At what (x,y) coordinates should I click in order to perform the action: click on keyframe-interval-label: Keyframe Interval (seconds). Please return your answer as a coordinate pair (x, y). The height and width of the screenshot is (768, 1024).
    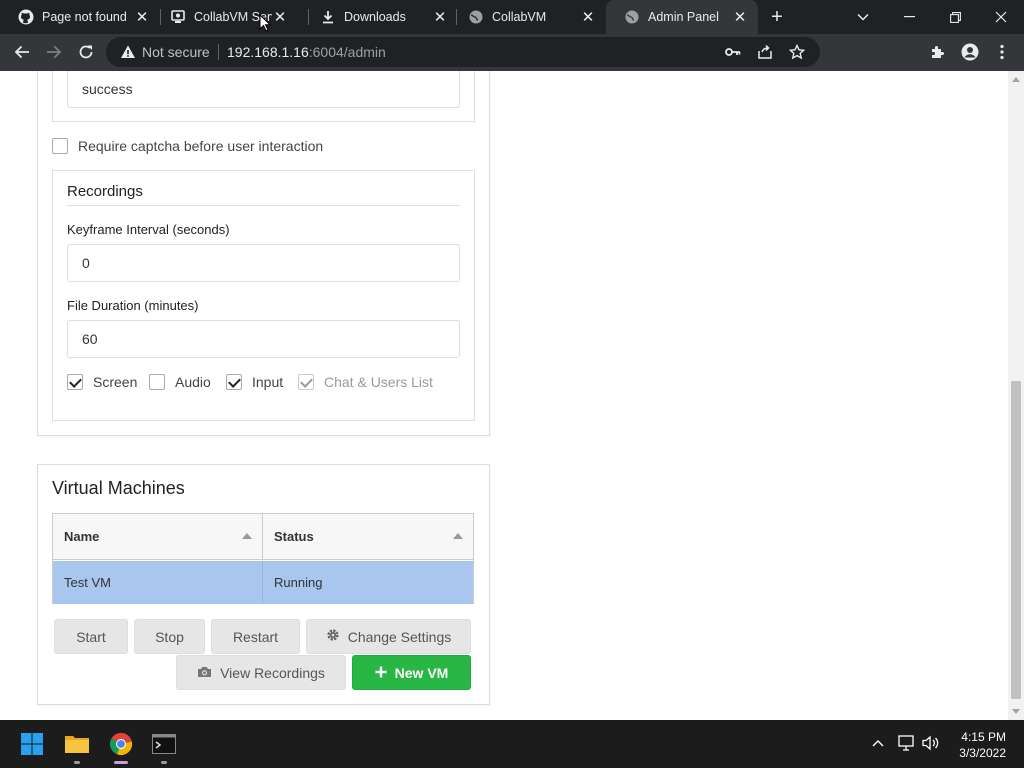
    Looking at the image, I should click on (148, 229).